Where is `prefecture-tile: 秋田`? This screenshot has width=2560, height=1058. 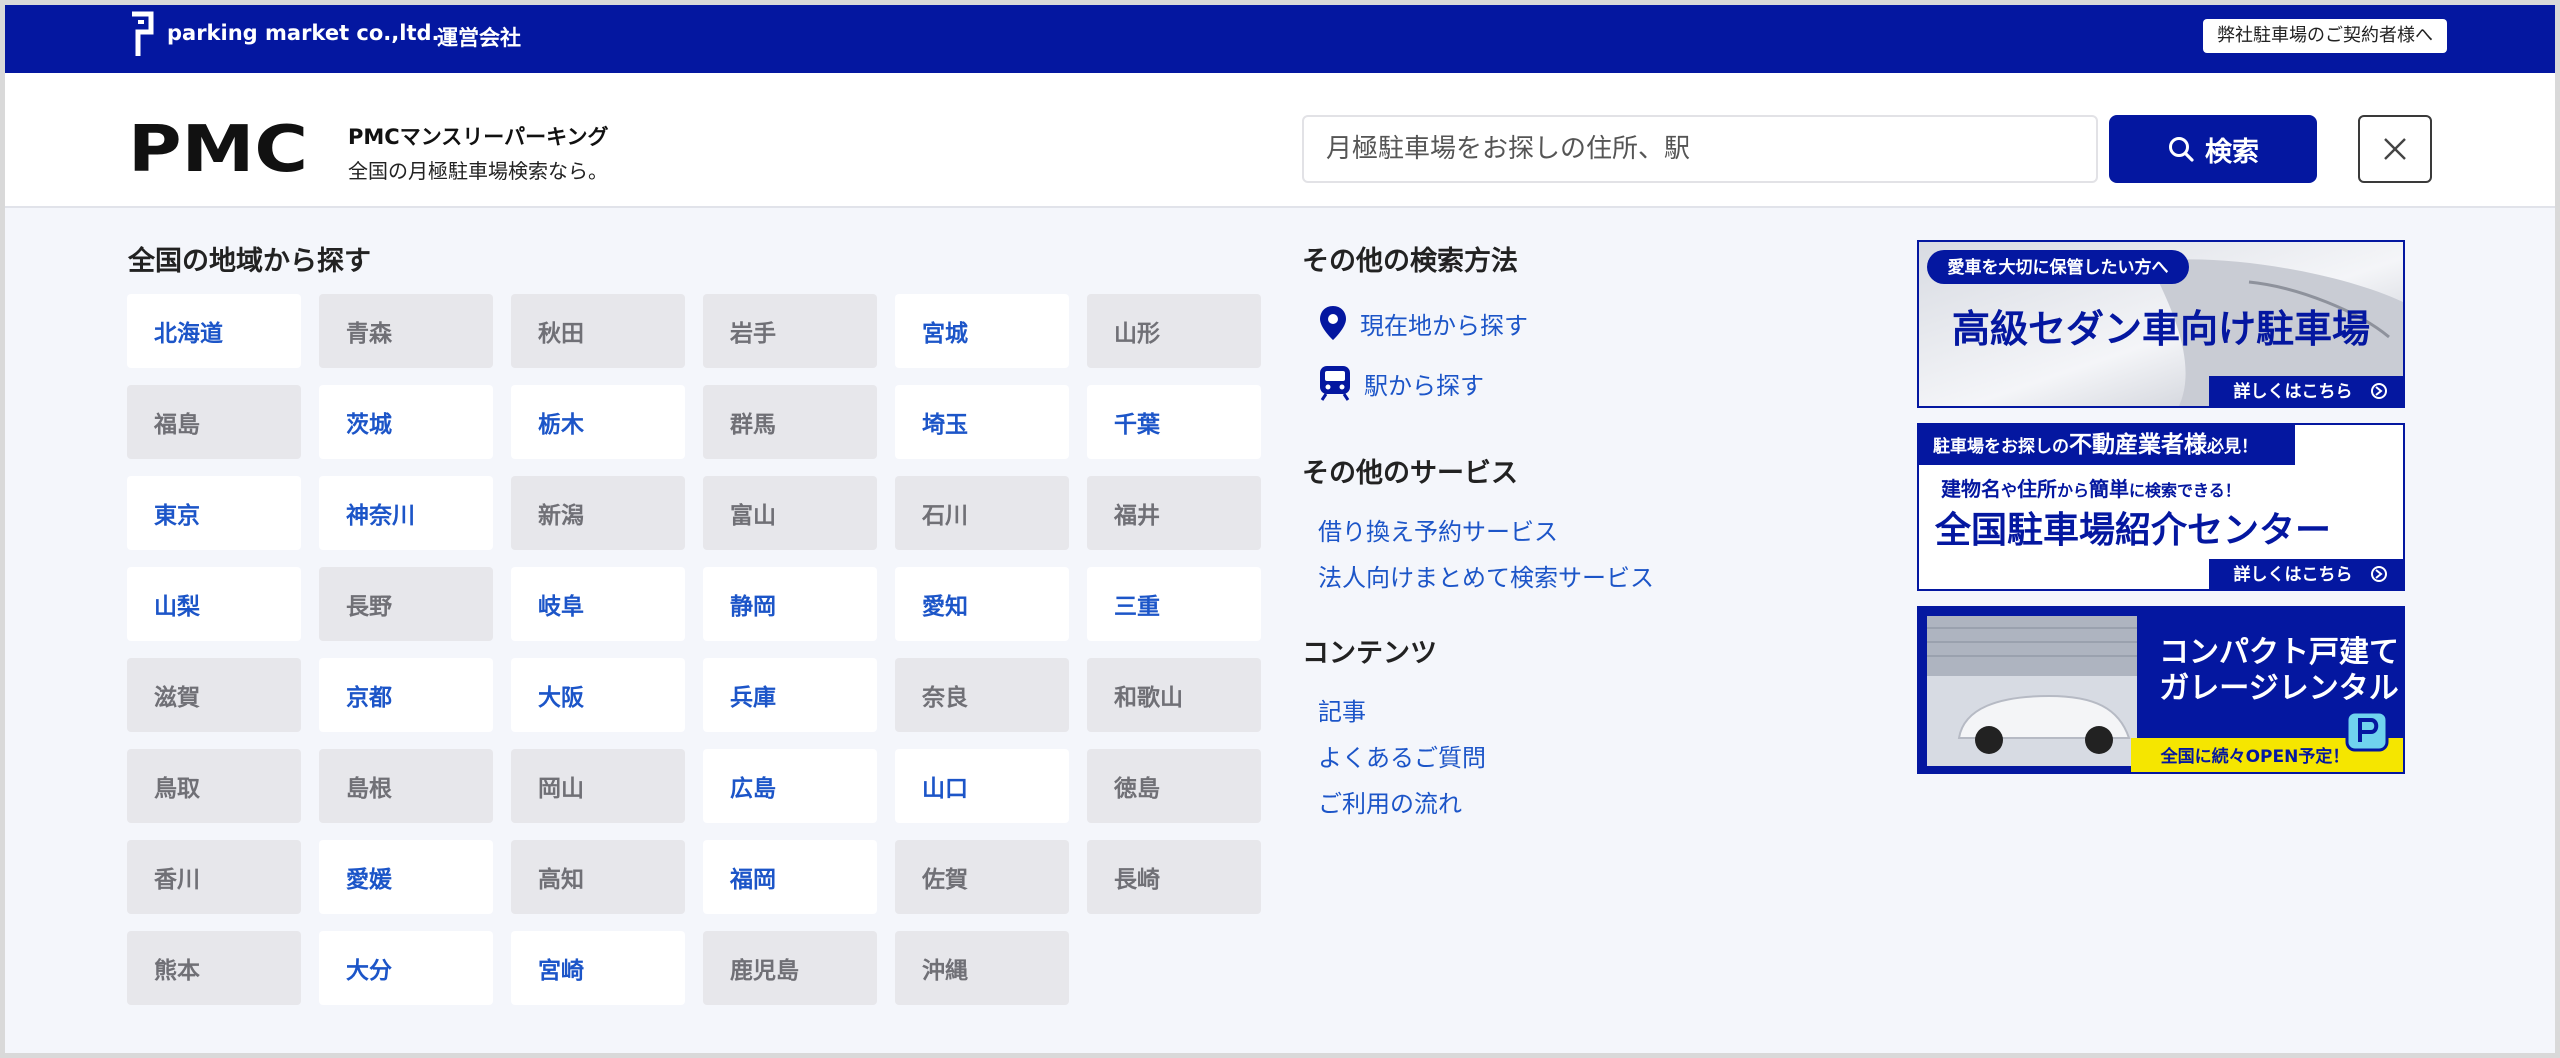 prefecture-tile: 秋田 is located at coordinates (598, 331).